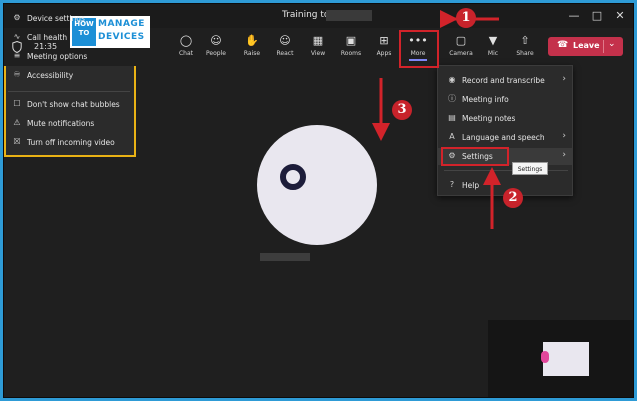  Describe the element at coordinates (436, 119) in the screenshot. I see `annotation-arrows` at that location.